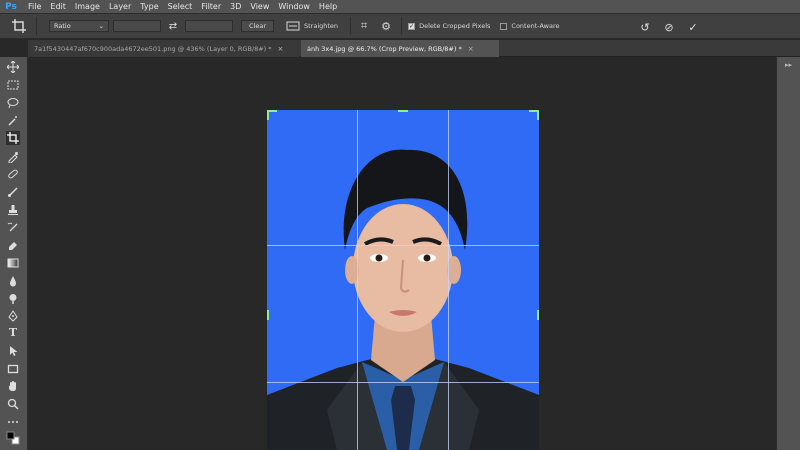 This screenshot has height=450, width=800. What do you see at coordinates (13, 103) in the screenshot?
I see `lasso-tool-icon` at bounding box center [13, 103].